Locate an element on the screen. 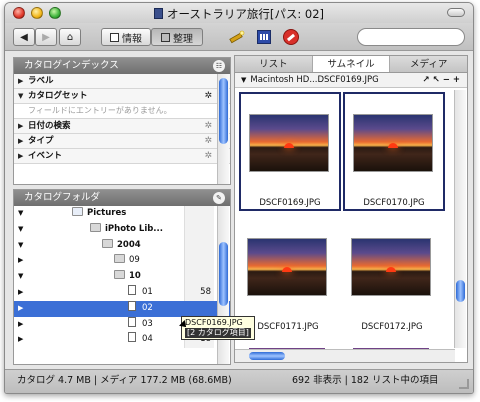  info-button: 情報 is located at coordinates (126, 37).